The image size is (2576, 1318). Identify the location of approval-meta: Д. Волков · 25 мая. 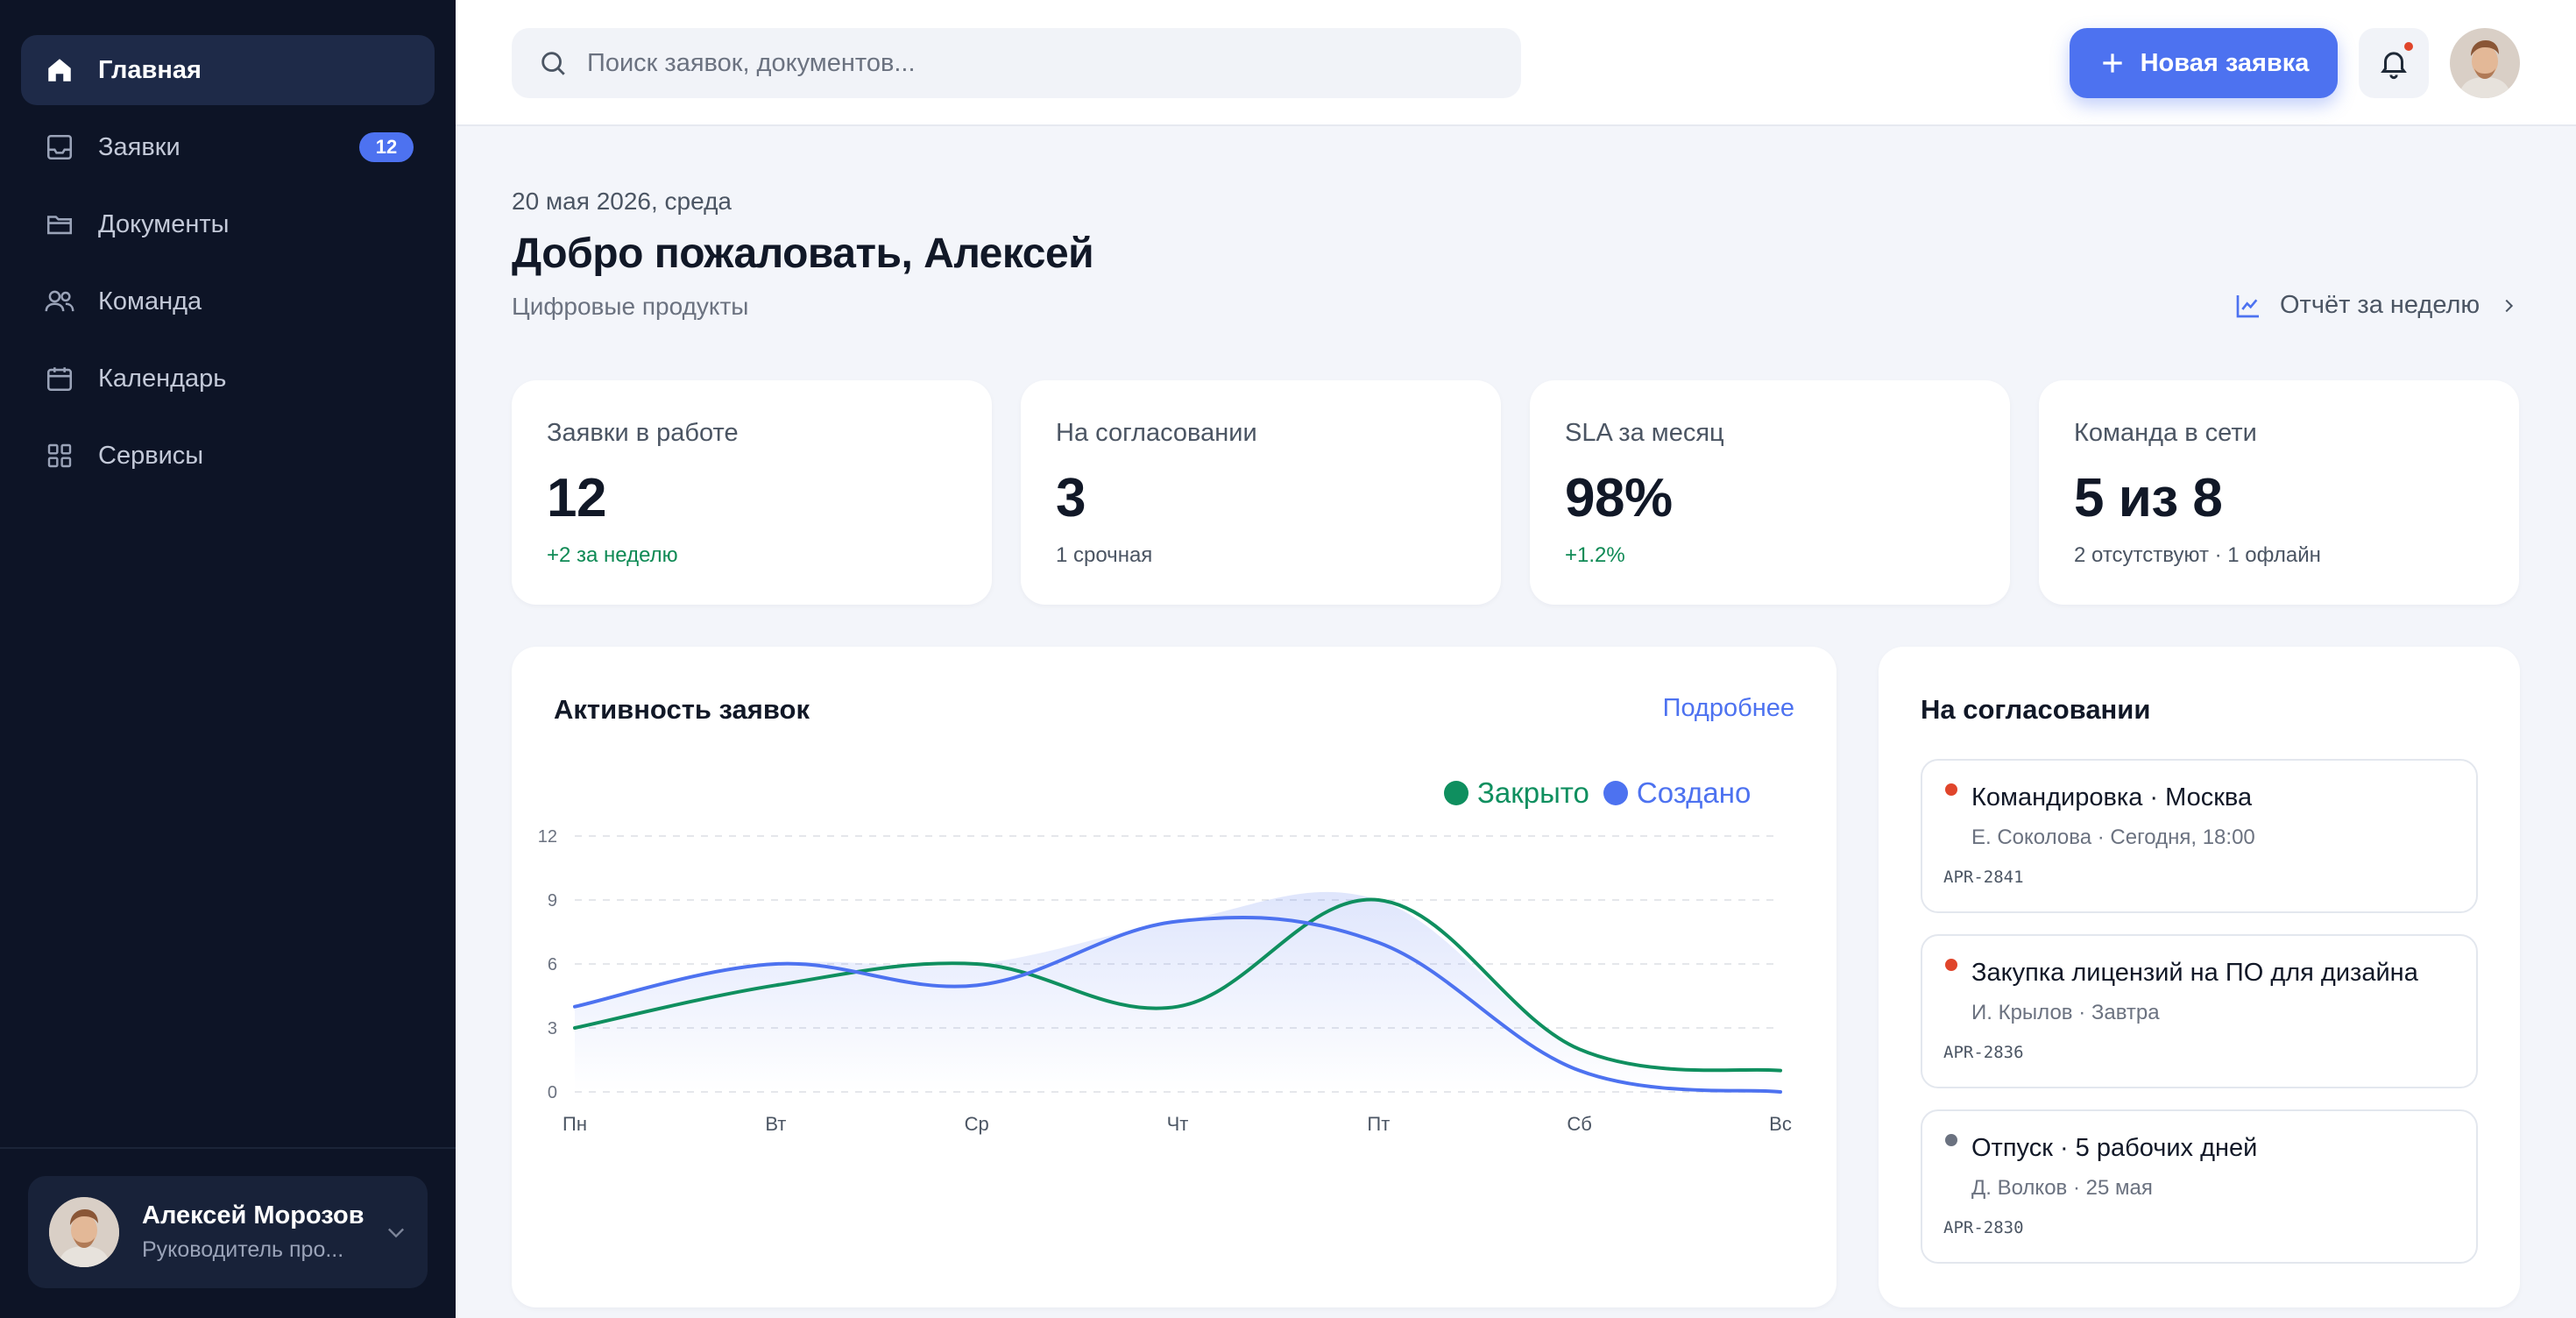
(2062, 1188).